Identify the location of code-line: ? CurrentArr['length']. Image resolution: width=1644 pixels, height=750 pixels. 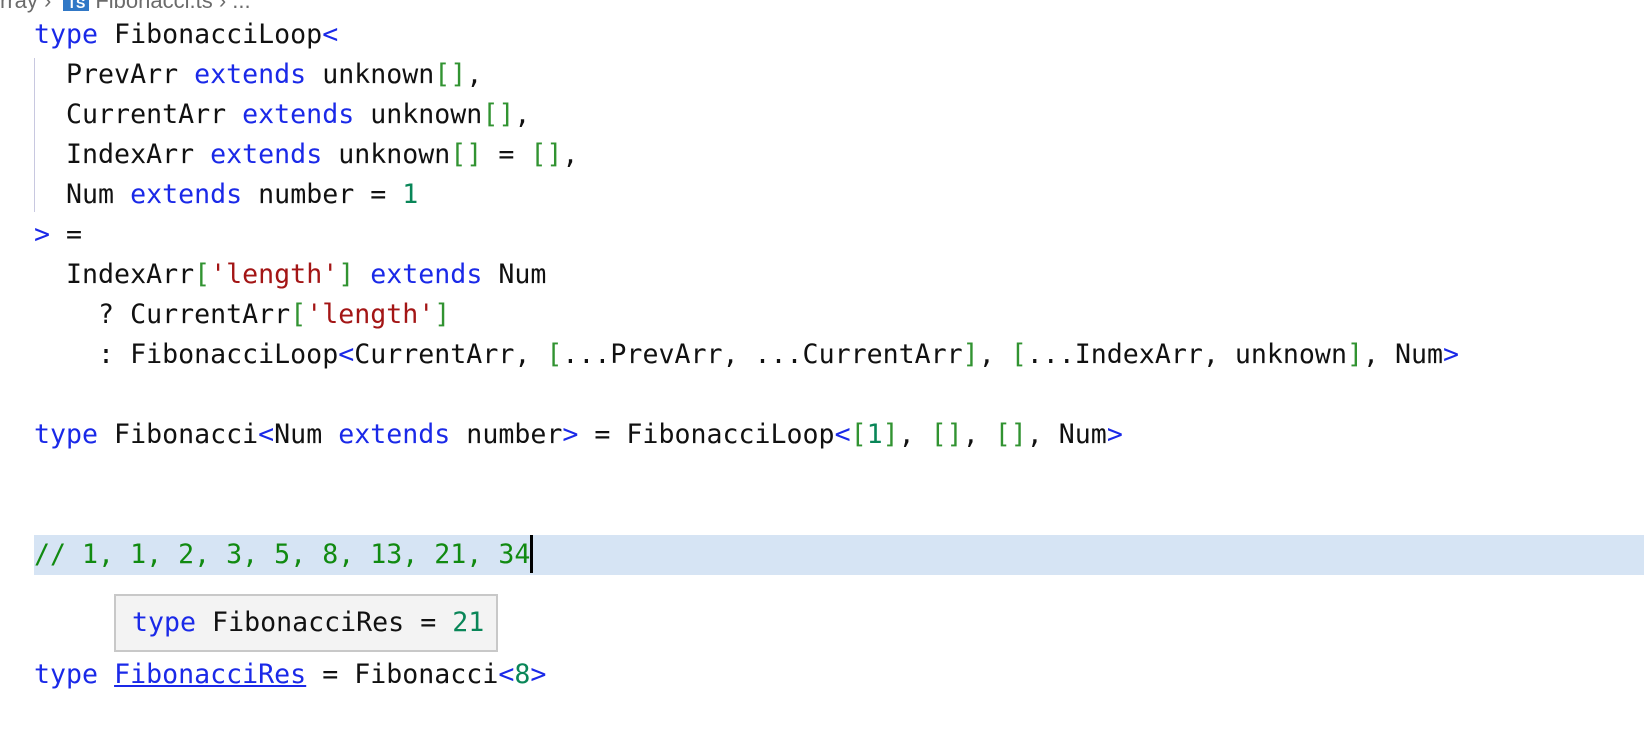
(839, 315).